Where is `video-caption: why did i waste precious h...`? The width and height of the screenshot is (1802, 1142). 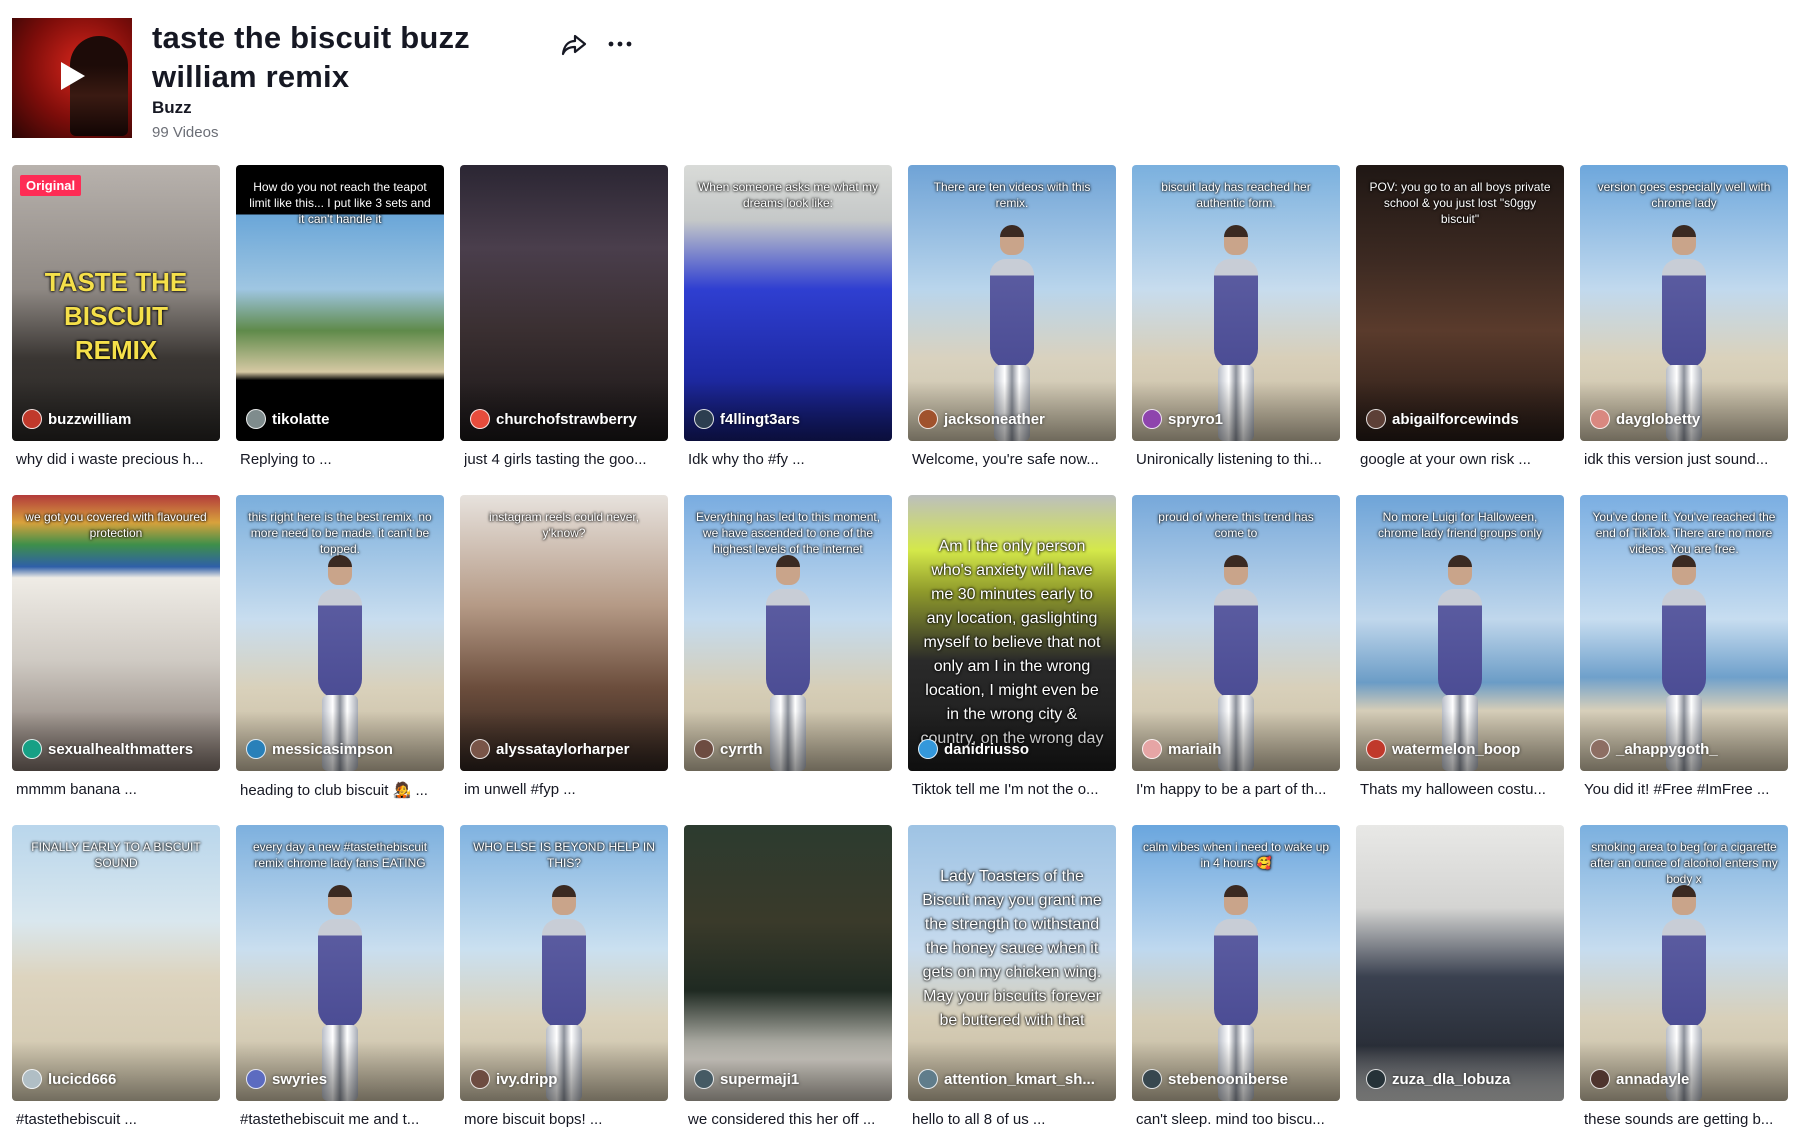 video-caption: why did i waste precious h... is located at coordinates (118, 459).